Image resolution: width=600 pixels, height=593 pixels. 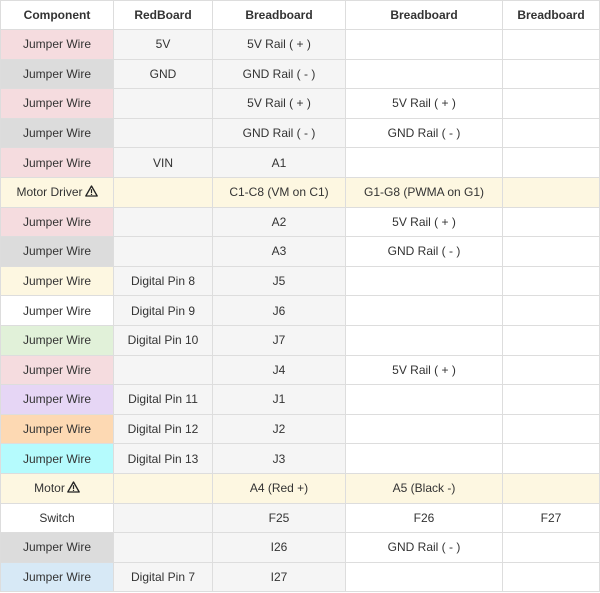 I want to click on breadboard-3-cell: F27, so click(x=551, y=518).